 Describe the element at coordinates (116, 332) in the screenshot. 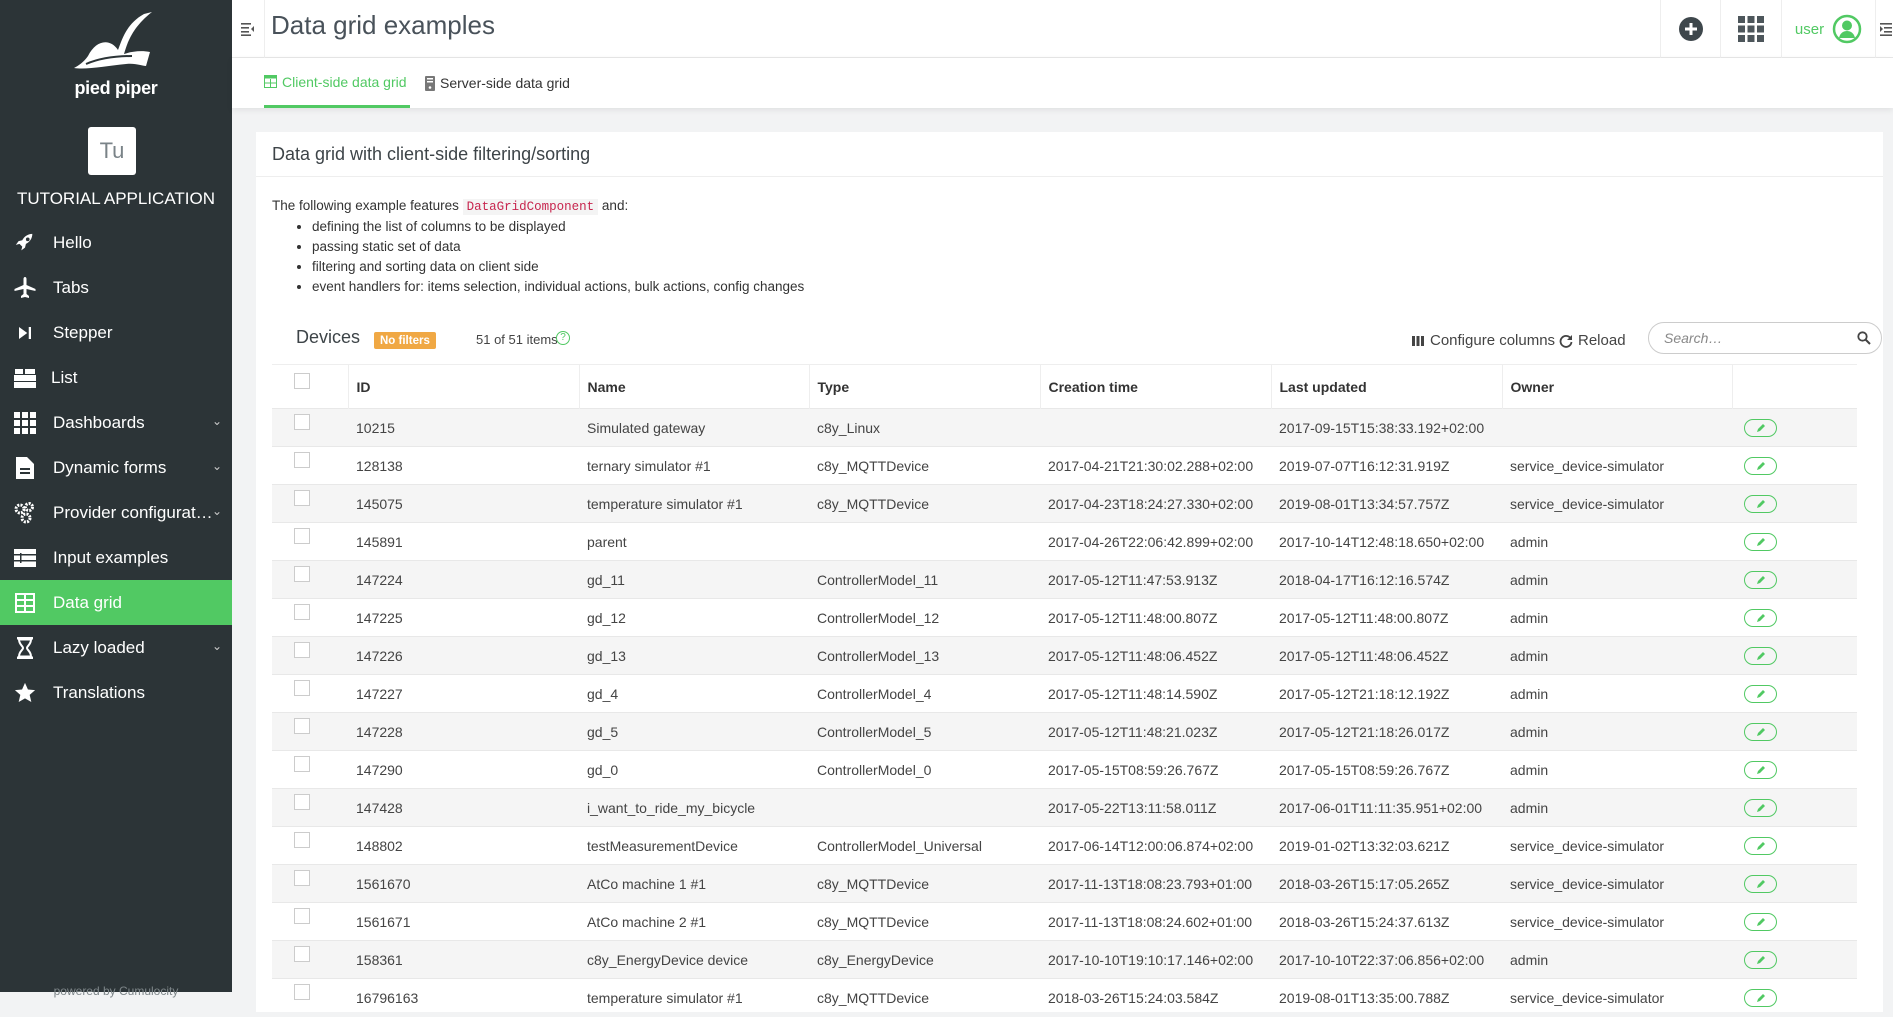

I see `sidebar-item-stepper: Stepper` at that location.